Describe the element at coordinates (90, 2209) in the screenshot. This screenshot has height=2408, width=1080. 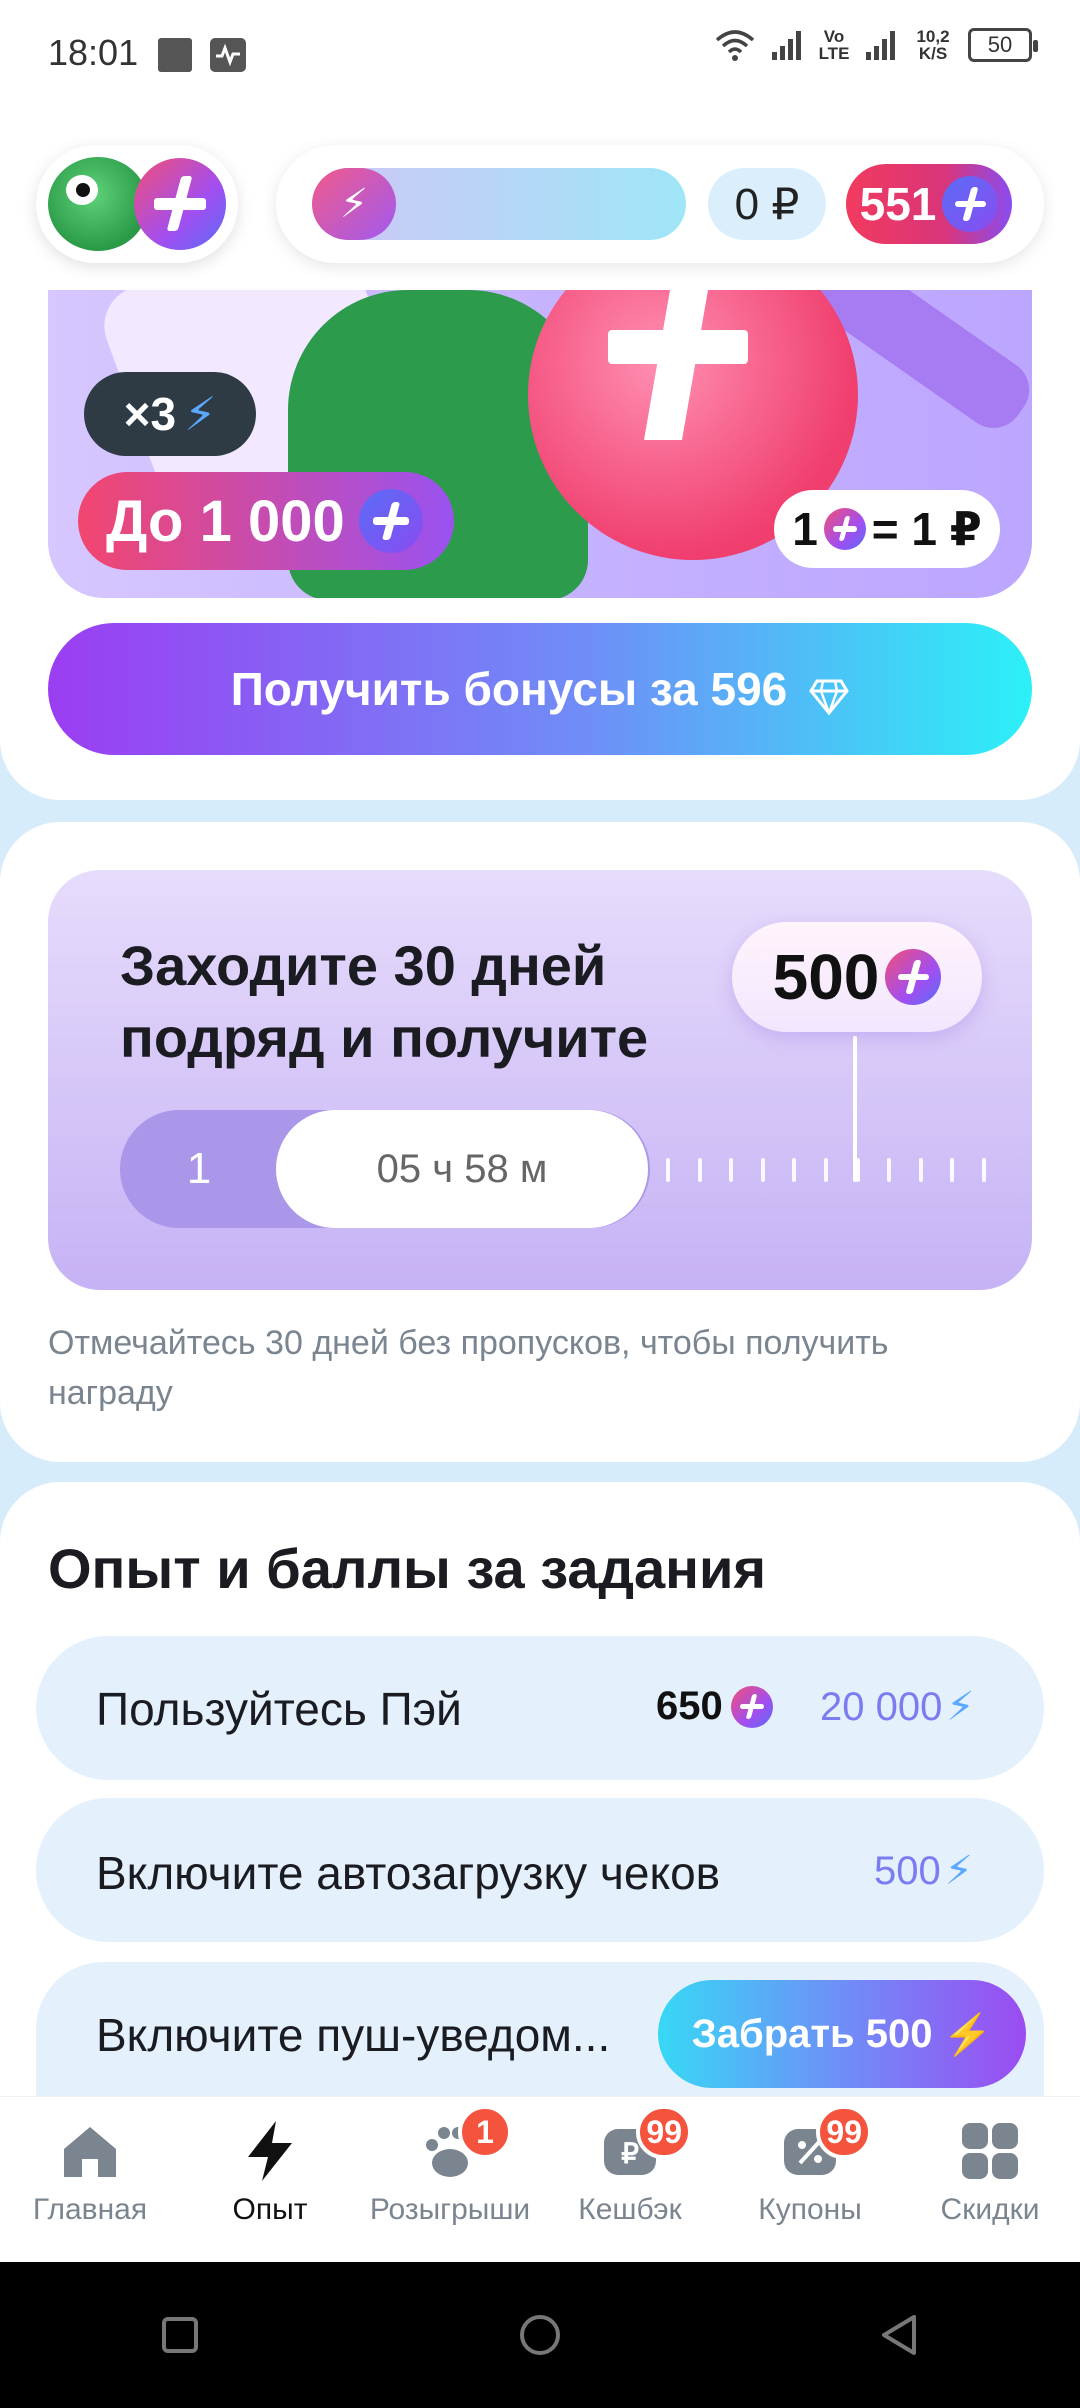
I see `nav-label: Главная` at that location.